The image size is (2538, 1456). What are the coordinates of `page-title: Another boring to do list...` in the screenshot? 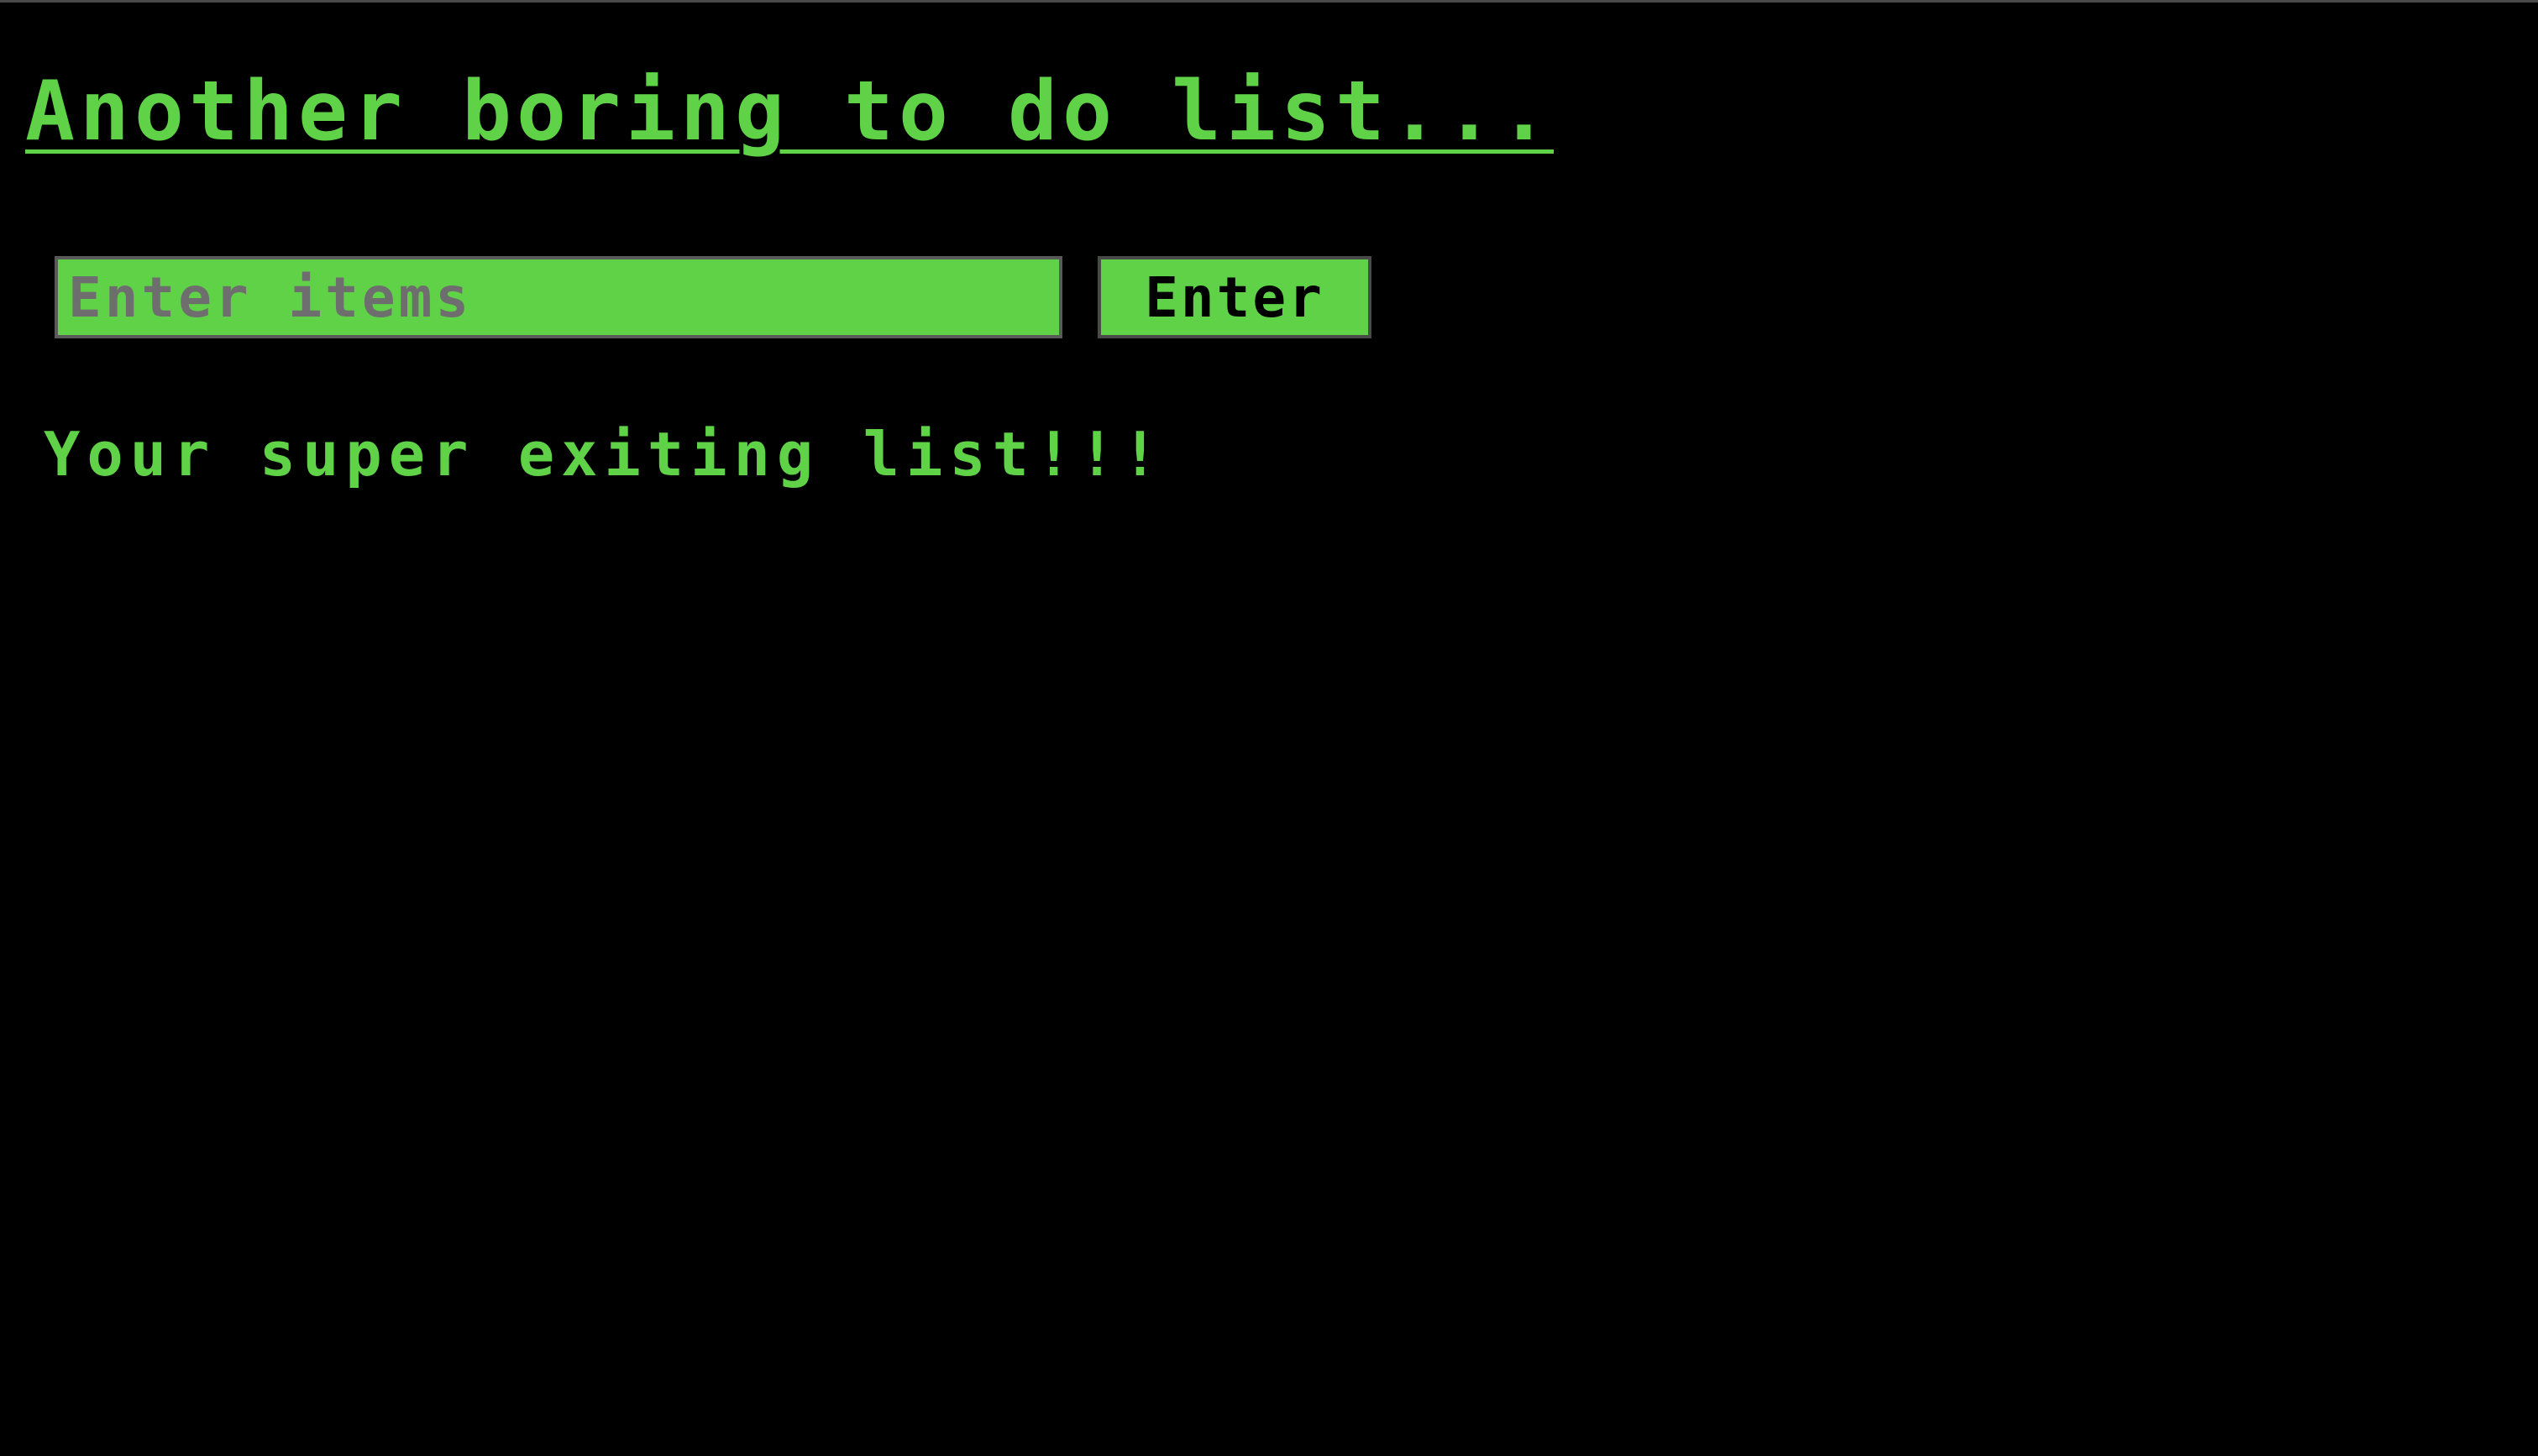 It's located at (790, 112).